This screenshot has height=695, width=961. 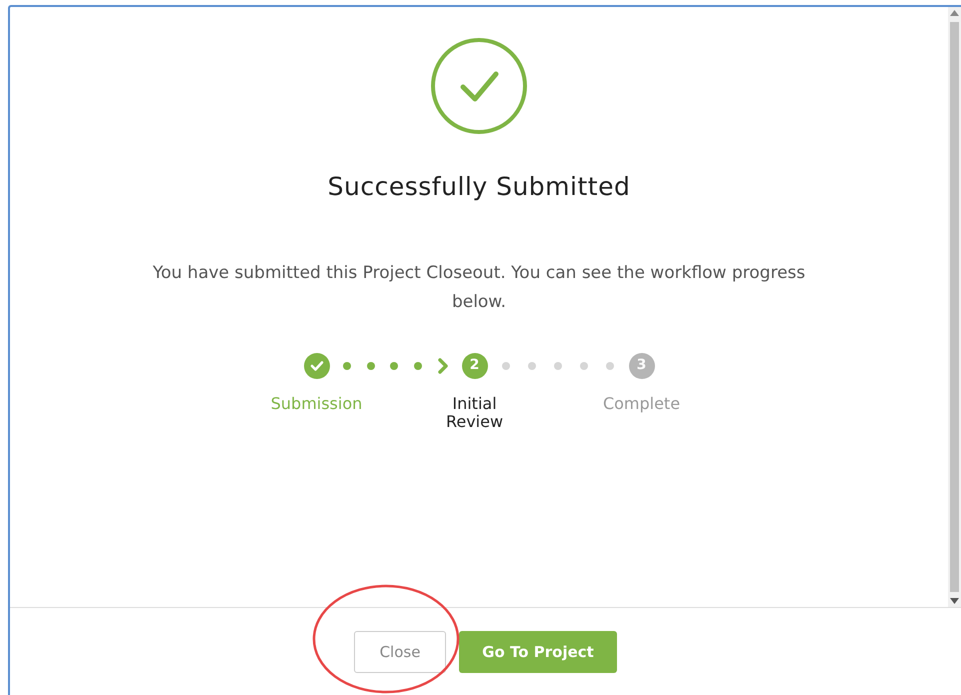 I want to click on step-label: Complete, so click(x=642, y=403).